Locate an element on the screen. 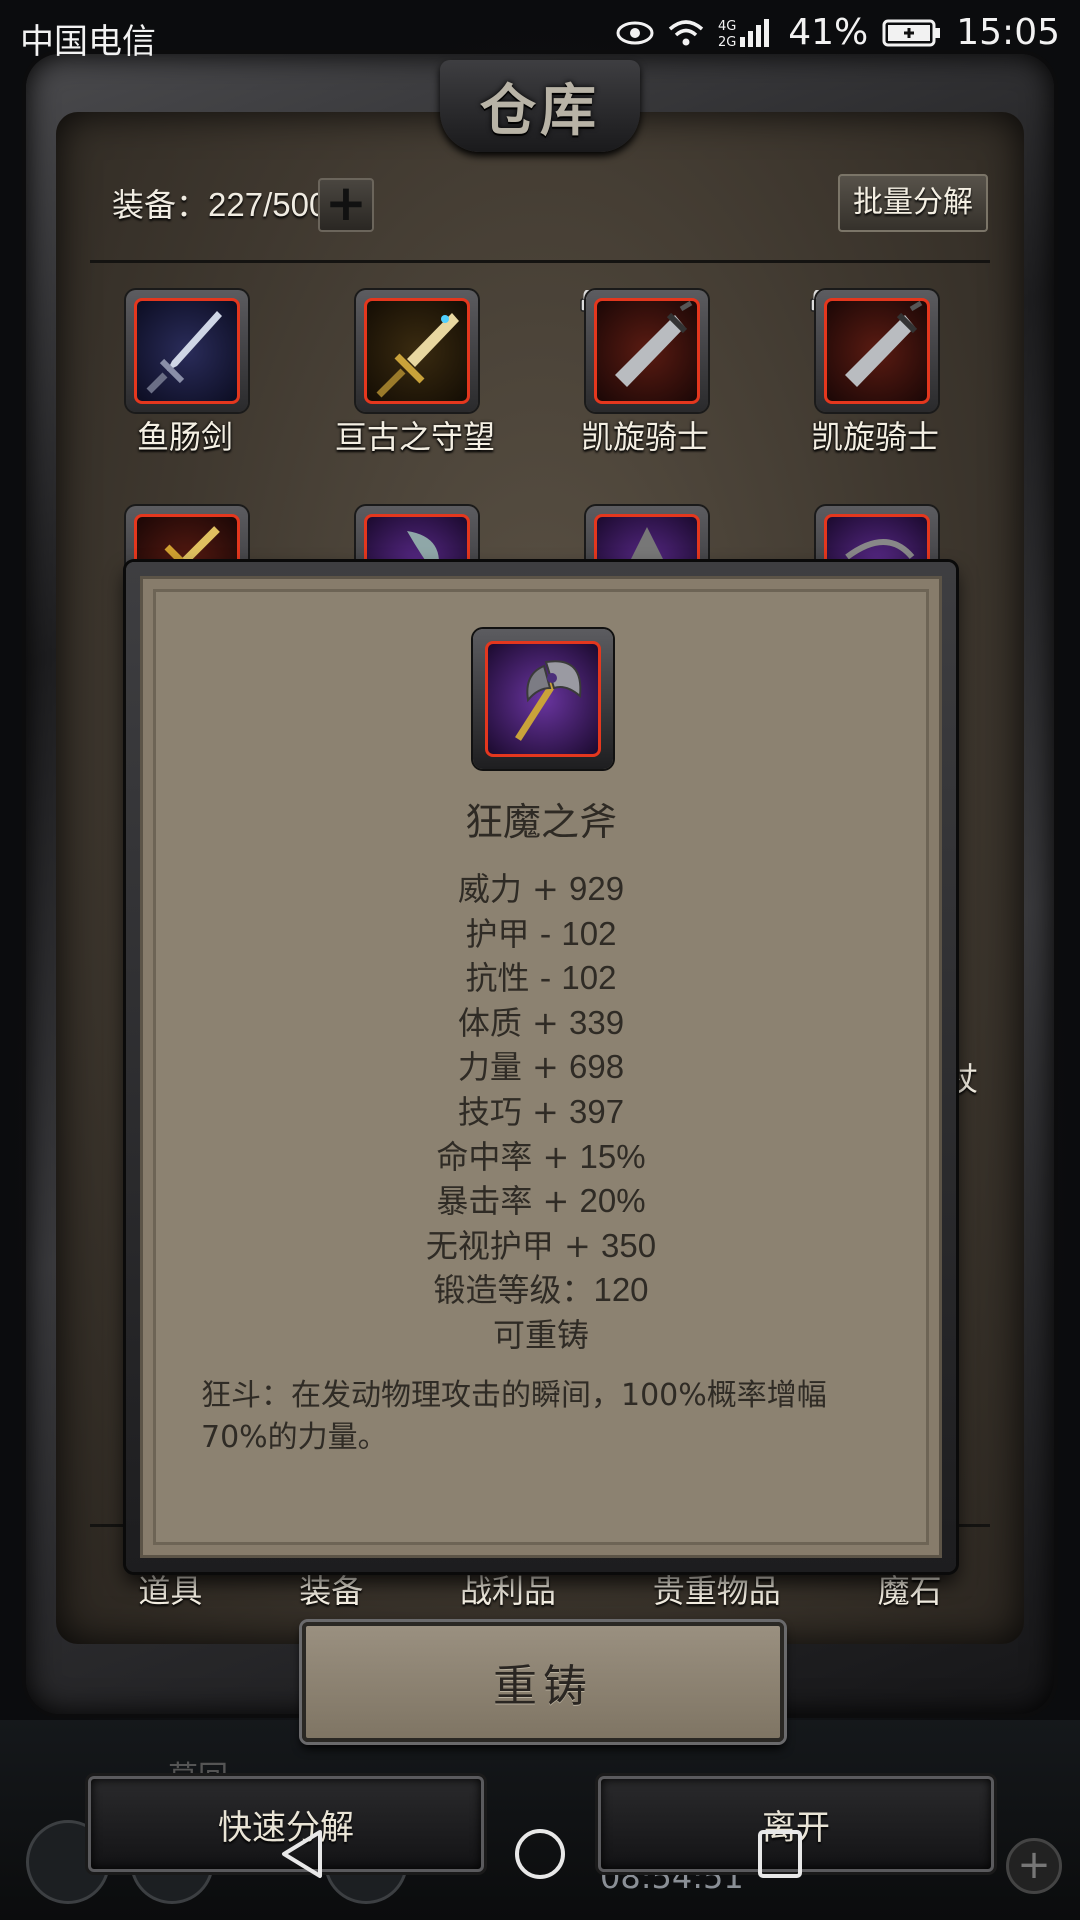  capacity-value: 227/500 is located at coordinates (268, 204).